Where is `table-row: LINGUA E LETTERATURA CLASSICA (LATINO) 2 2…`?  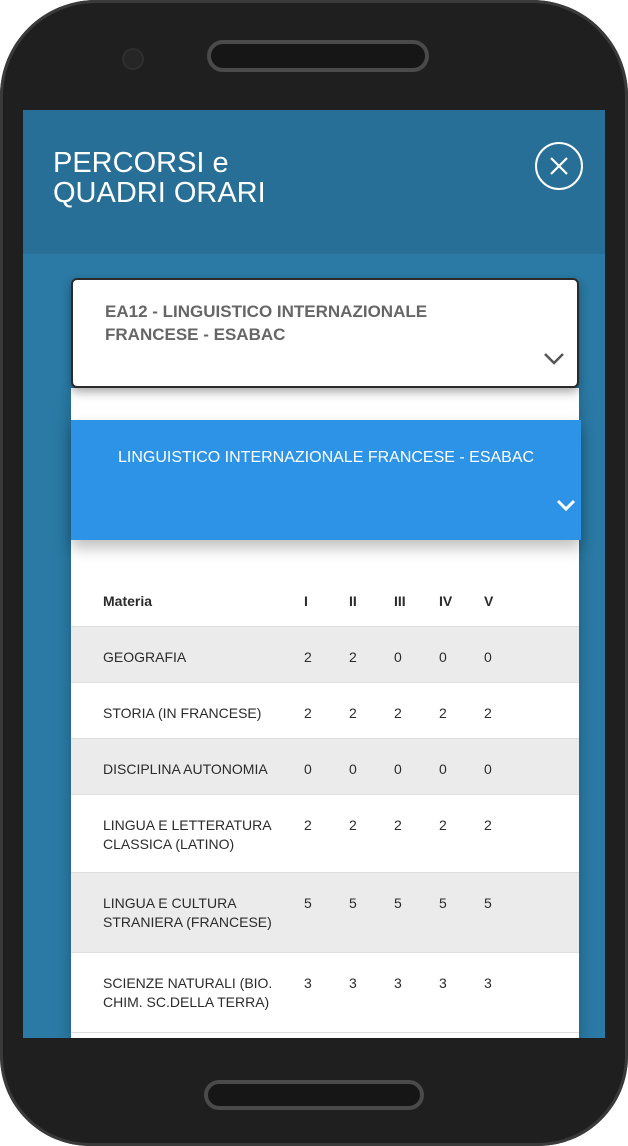
table-row: LINGUA E LETTERATURA CLASSICA (LATINO) 2 2… is located at coordinates (325, 833).